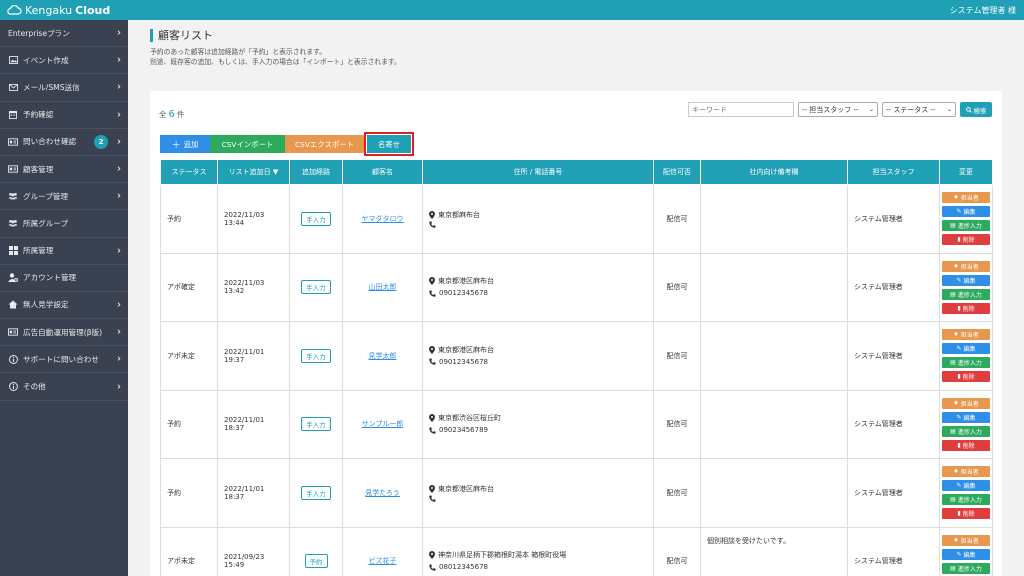  What do you see at coordinates (983, 10) in the screenshot?
I see `user-menu: システム管理者 様` at bounding box center [983, 10].